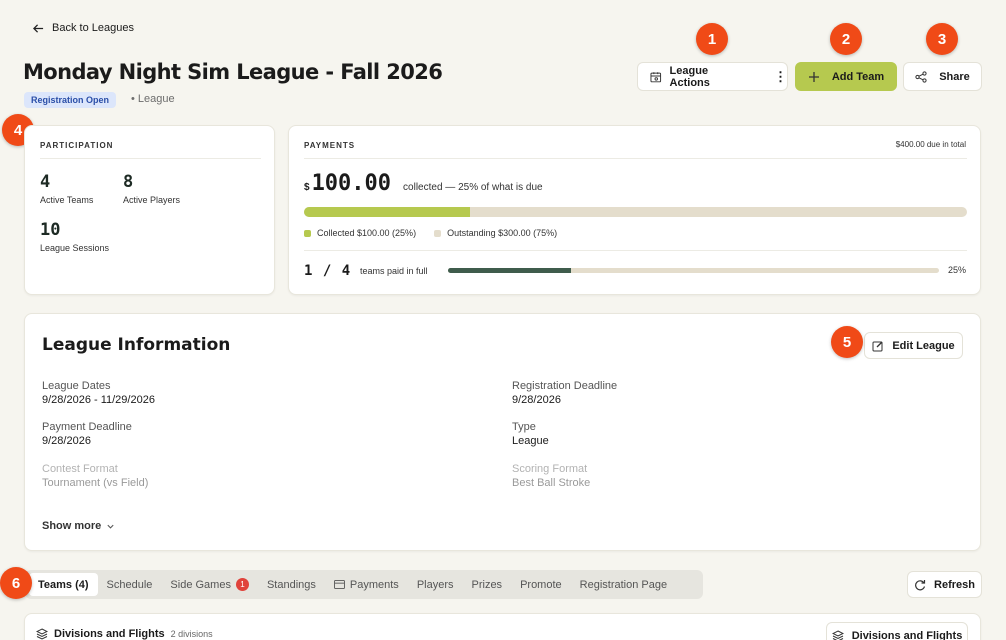 The width and height of the screenshot is (1006, 640). Describe the element at coordinates (374, 584) in the screenshot. I see `tab-label: Payments` at that location.